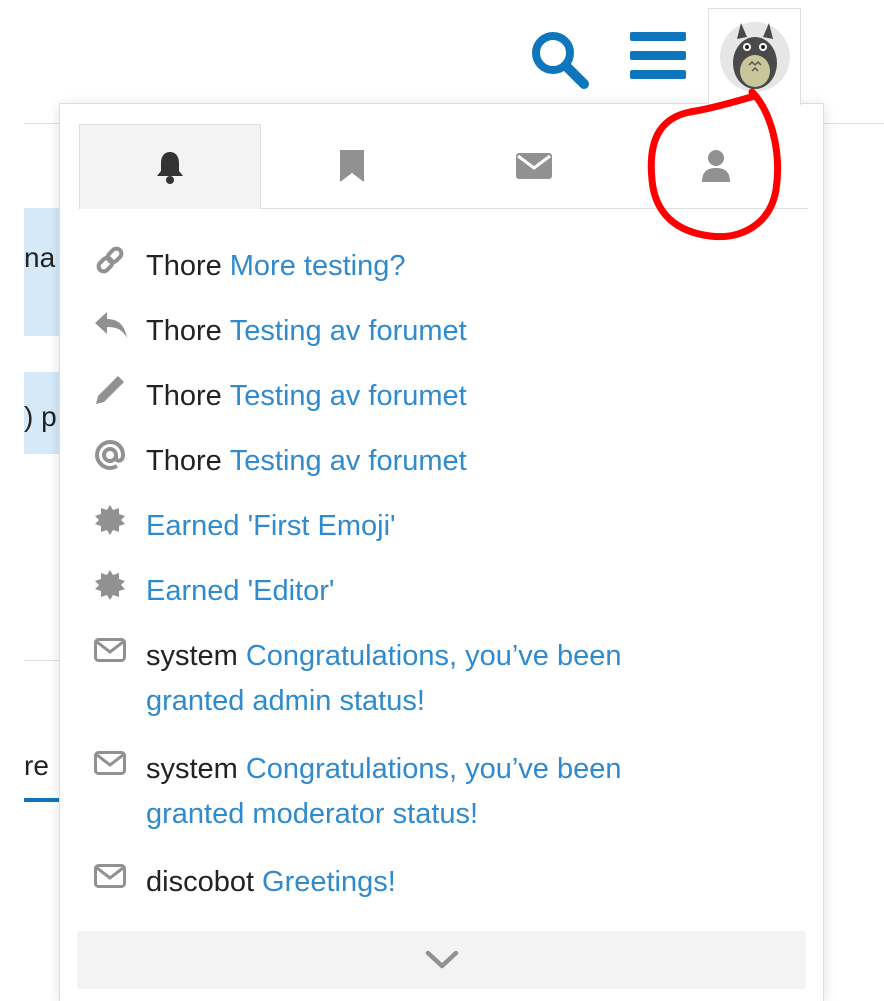 The image size is (884, 1001). What do you see at coordinates (658, 58) in the screenshot?
I see `hamburger-menu-icon` at bounding box center [658, 58].